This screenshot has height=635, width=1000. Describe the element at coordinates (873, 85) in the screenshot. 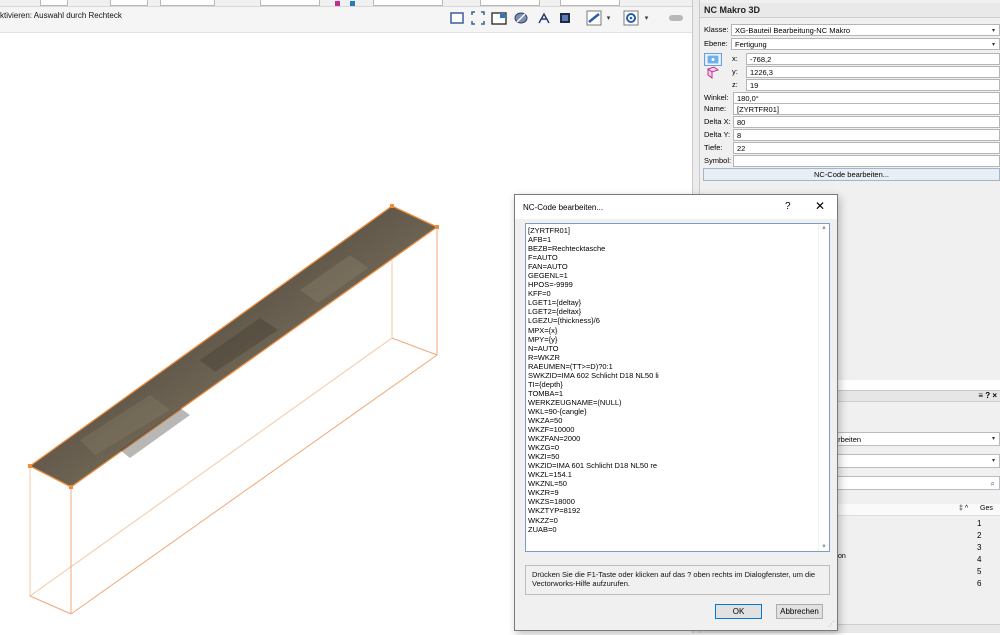

I see `z-field: 19` at that location.